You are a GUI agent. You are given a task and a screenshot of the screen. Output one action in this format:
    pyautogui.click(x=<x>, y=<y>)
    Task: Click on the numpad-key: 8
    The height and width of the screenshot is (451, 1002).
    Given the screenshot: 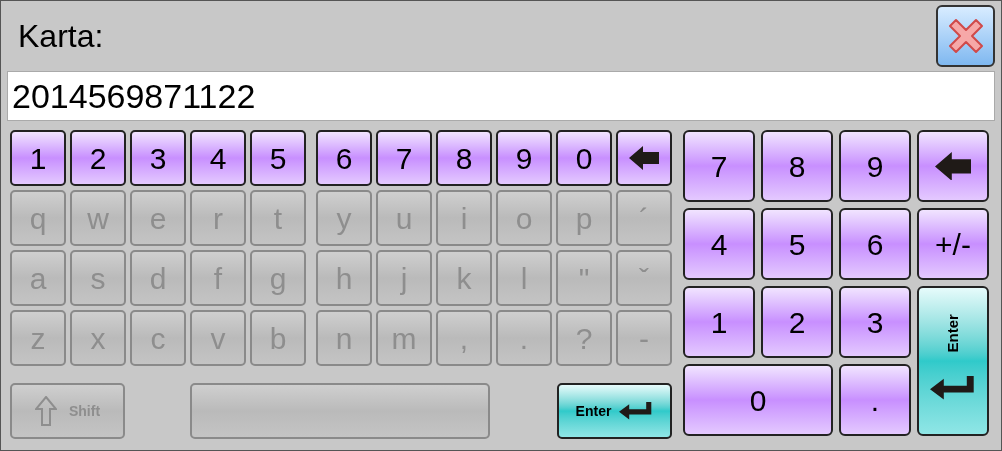 What is the action you would take?
    pyautogui.click(x=797, y=166)
    